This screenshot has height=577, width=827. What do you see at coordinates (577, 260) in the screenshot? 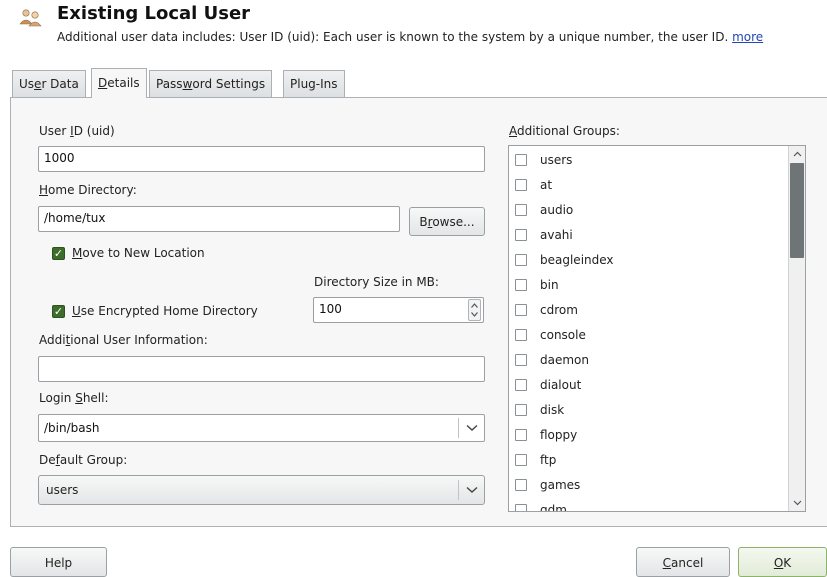
I see `group-label: beagleindex` at bounding box center [577, 260].